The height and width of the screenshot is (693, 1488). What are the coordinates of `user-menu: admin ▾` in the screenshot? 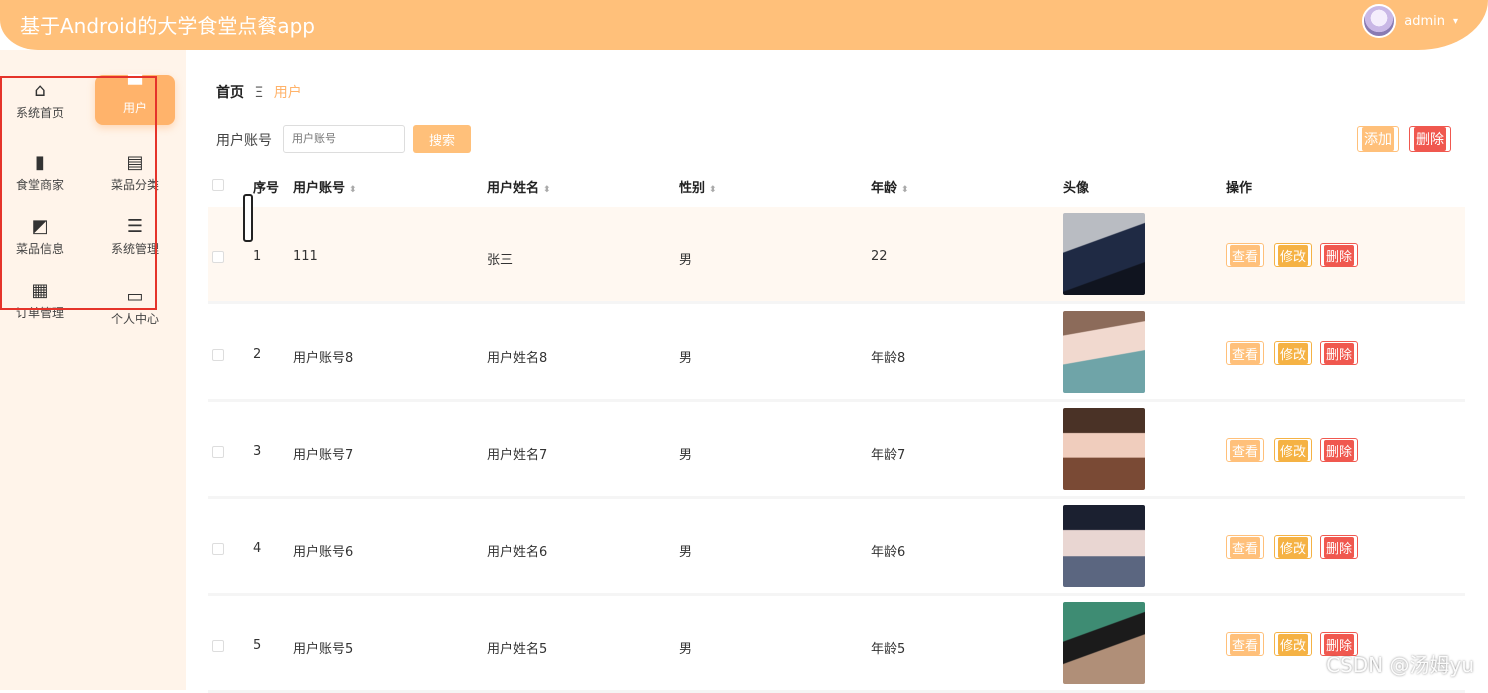 It's located at (1410, 21).